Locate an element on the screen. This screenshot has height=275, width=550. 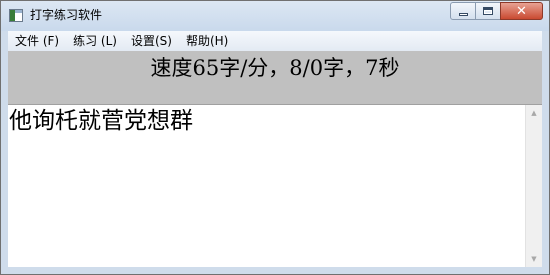
maximize-button is located at coordinates (488, 11).